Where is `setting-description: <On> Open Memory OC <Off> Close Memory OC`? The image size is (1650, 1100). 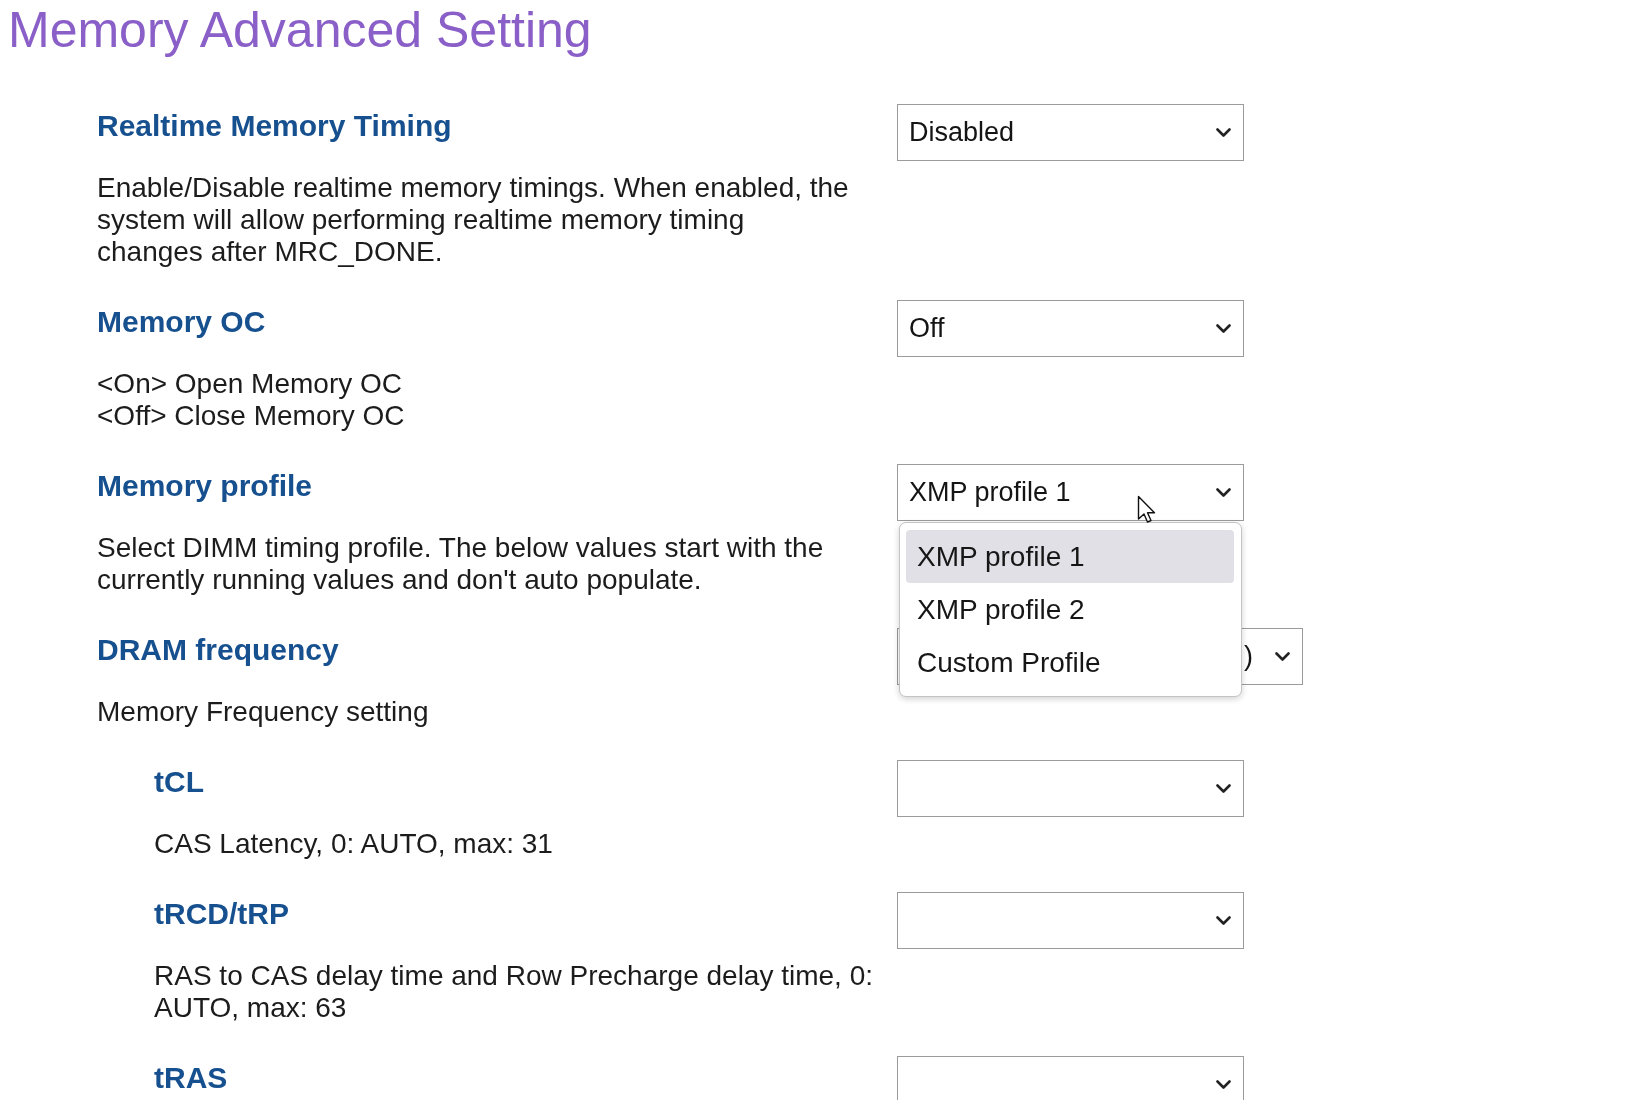
setting-description: <On> Open Memory OC <Off> Close Memory OC is located at coordinates (251, 400).